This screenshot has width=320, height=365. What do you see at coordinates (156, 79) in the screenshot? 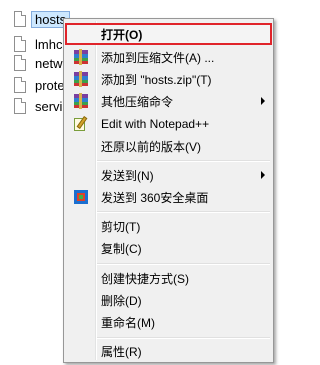
I see `menu-item-label: 添加到 "hosts.zip"(T)` at bounding box center [156, 79].